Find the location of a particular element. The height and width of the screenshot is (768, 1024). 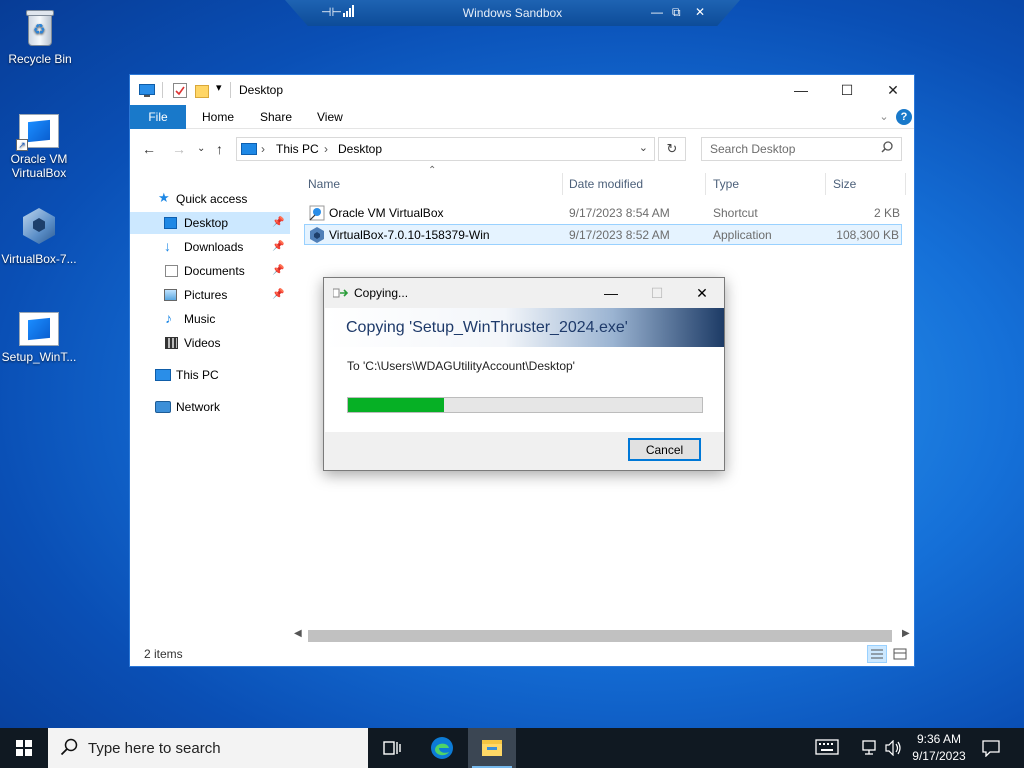

task-view-button is located at coordinates (392, 748).